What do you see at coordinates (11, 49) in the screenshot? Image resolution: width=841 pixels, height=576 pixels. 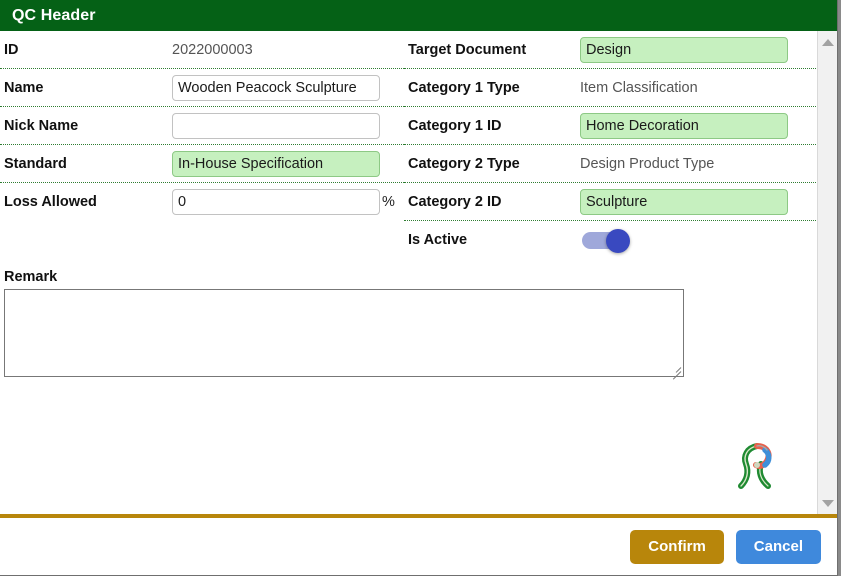 I see `label-id: ID` at bounding box center [11, 49].